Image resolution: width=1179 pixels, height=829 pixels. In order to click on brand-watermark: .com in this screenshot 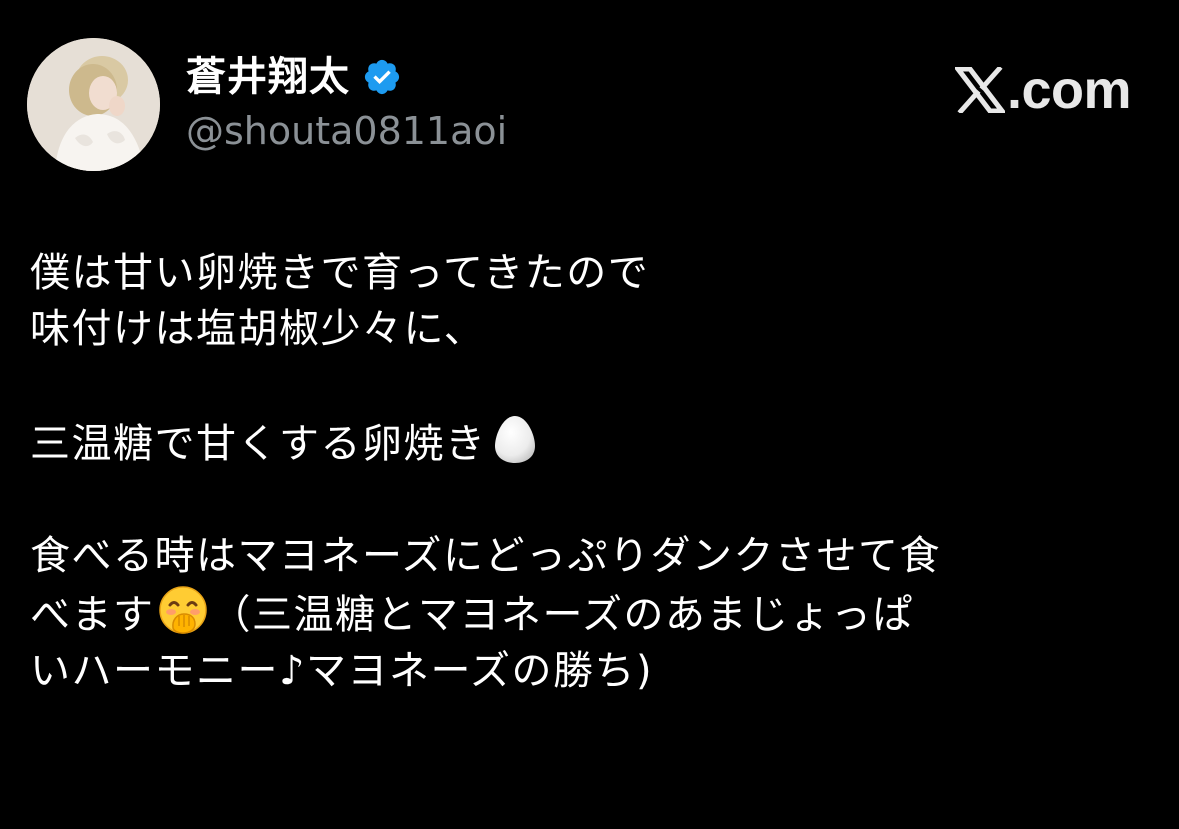, I will do `click(1042, 90)`.